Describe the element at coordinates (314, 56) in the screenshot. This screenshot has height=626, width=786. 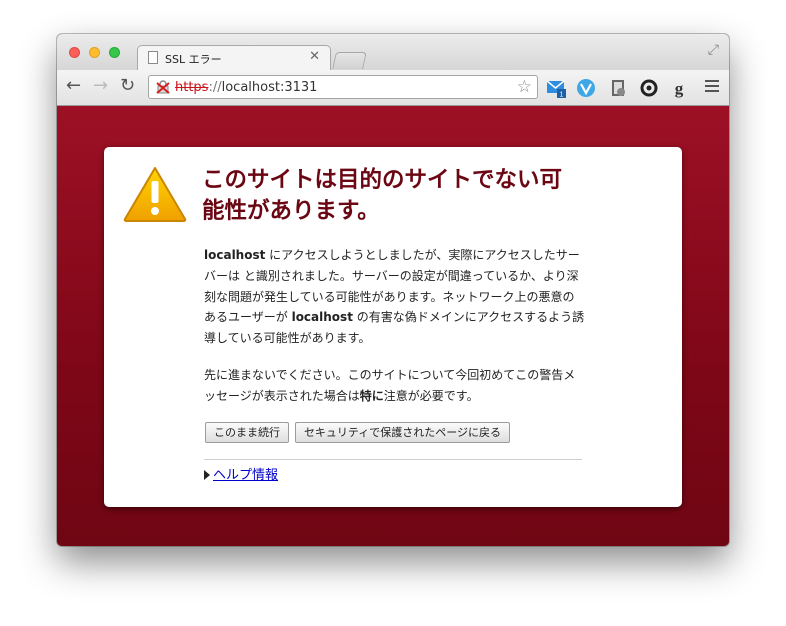
I see `tab-close-icon: ✕` at that location.